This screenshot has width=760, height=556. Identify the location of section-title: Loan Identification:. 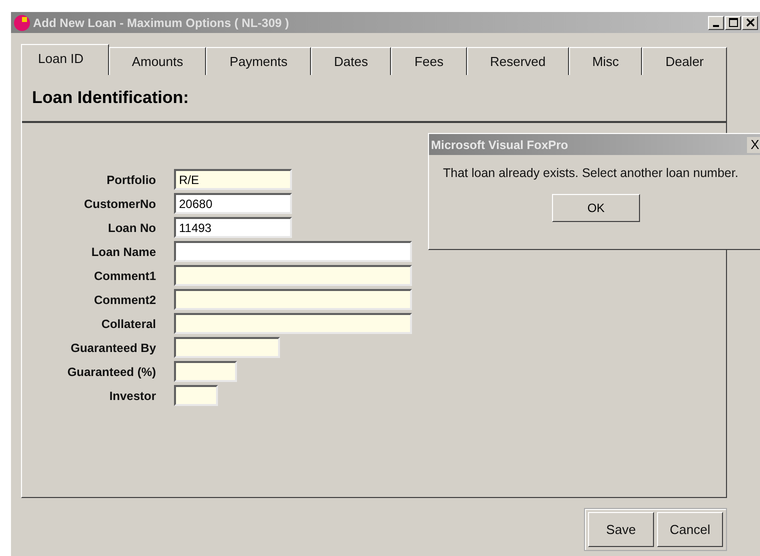
(110, 98).